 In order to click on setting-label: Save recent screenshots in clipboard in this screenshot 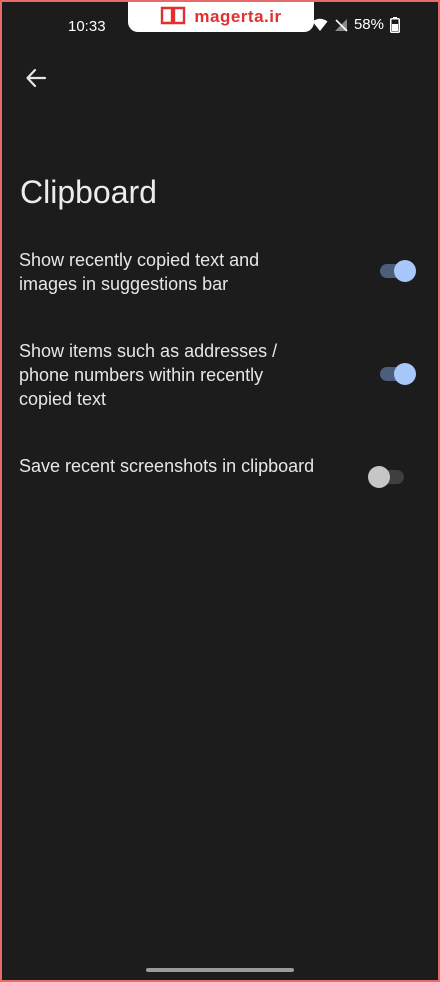, I will do `click(167, 466)`.